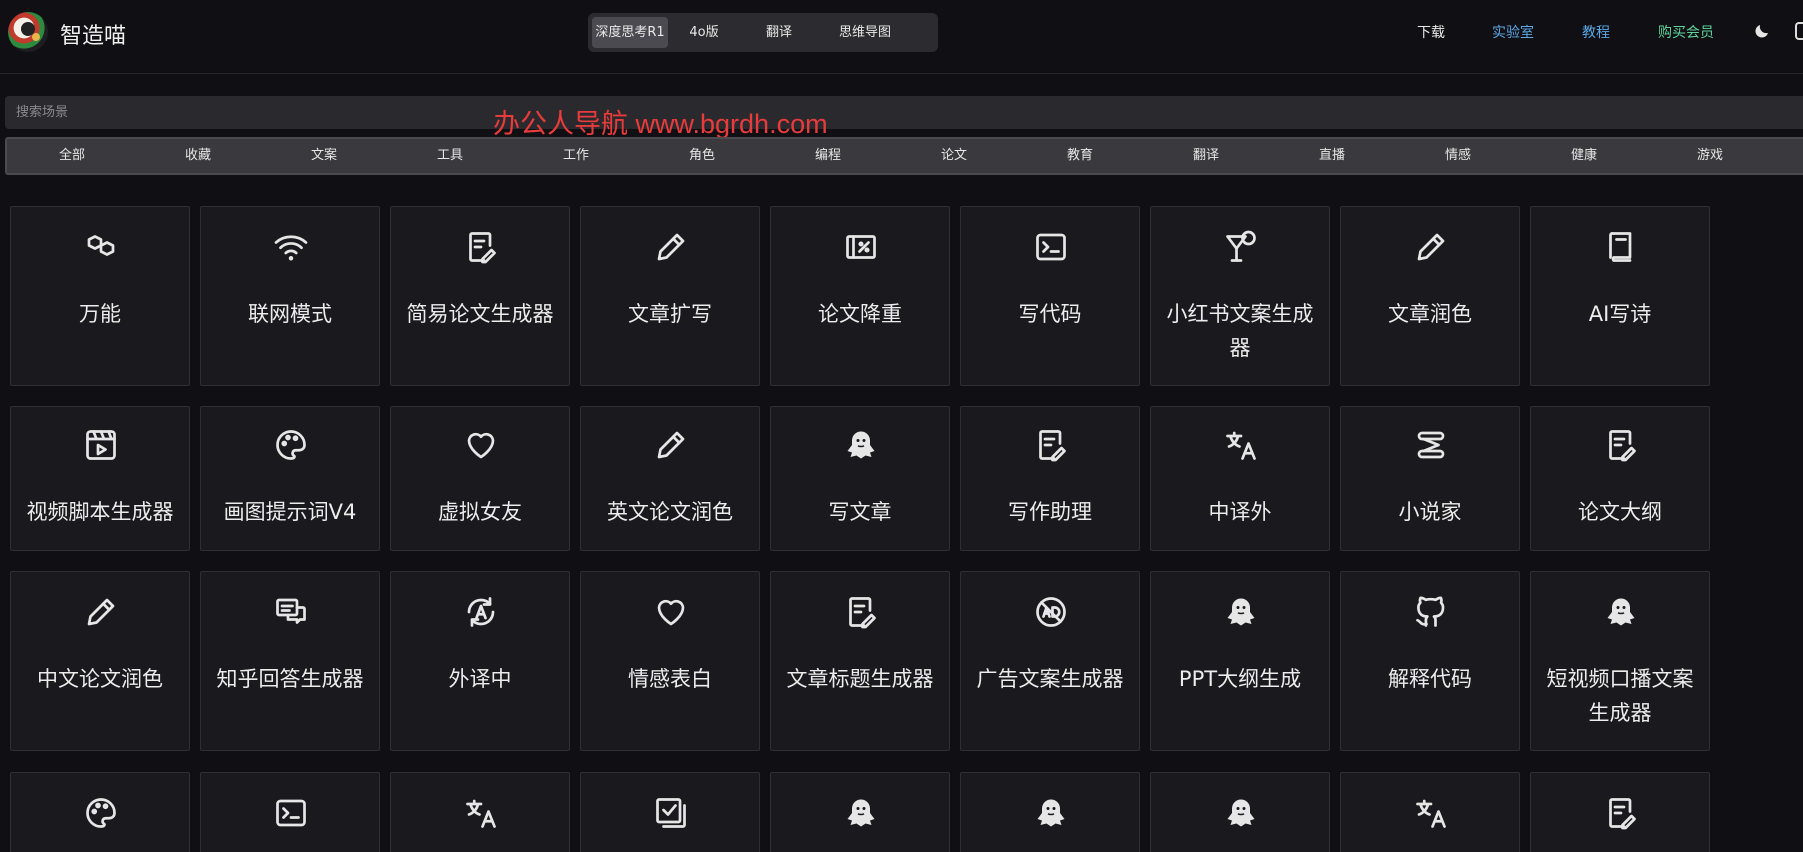 This screenshot has width=1803, height=852. I want to click on scene-card: 文章润色, so click(1430, 296).